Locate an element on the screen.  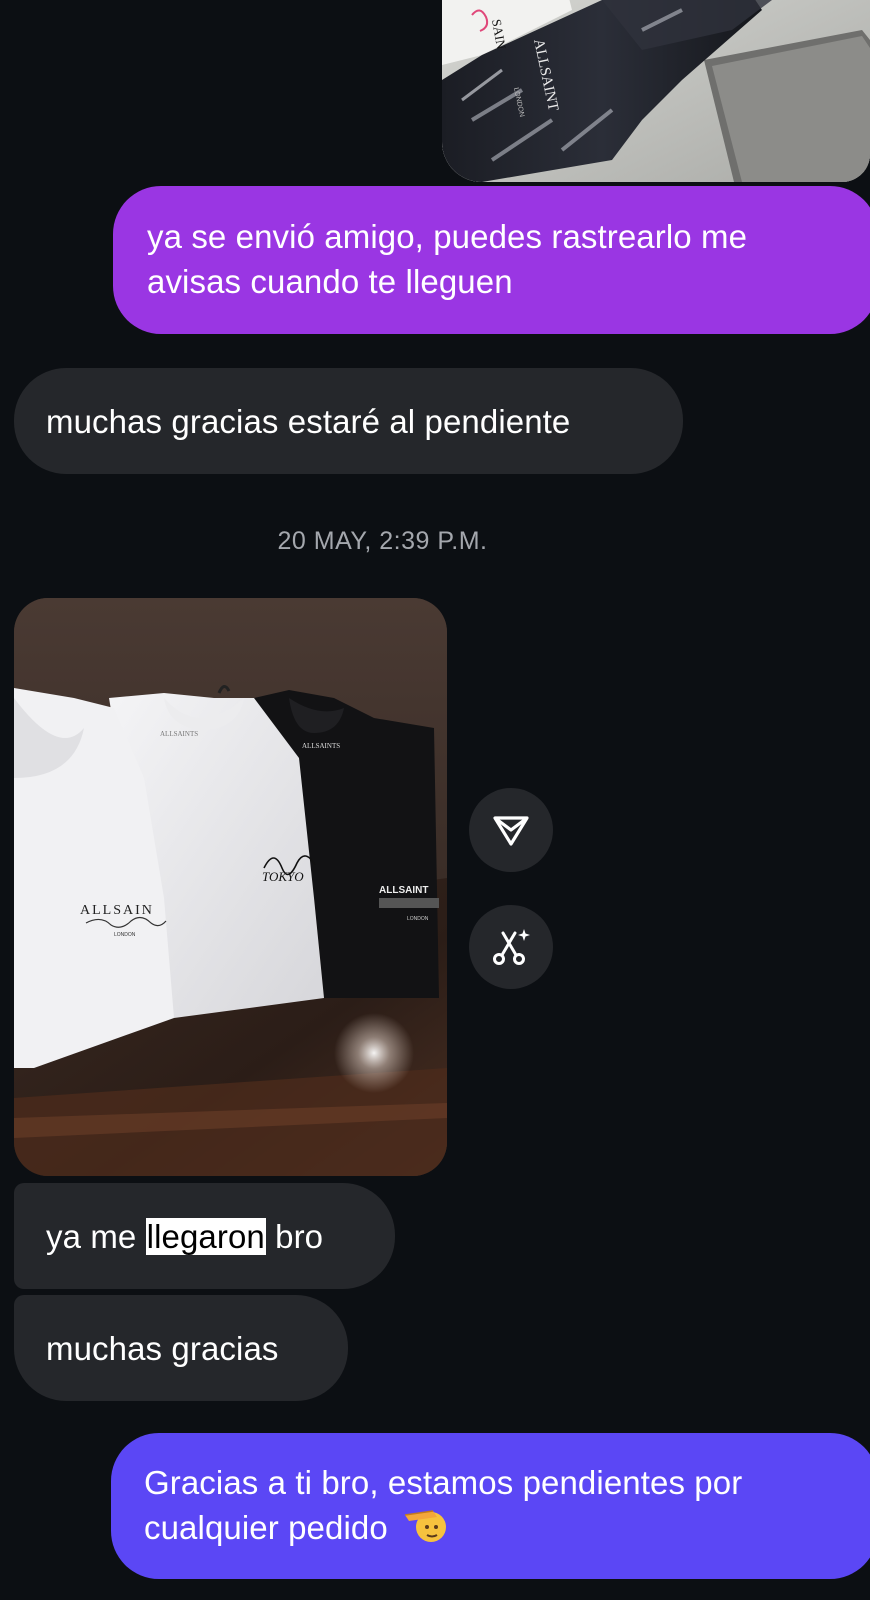
scissors-sparkle-icon is located at coordinates (511, 947).